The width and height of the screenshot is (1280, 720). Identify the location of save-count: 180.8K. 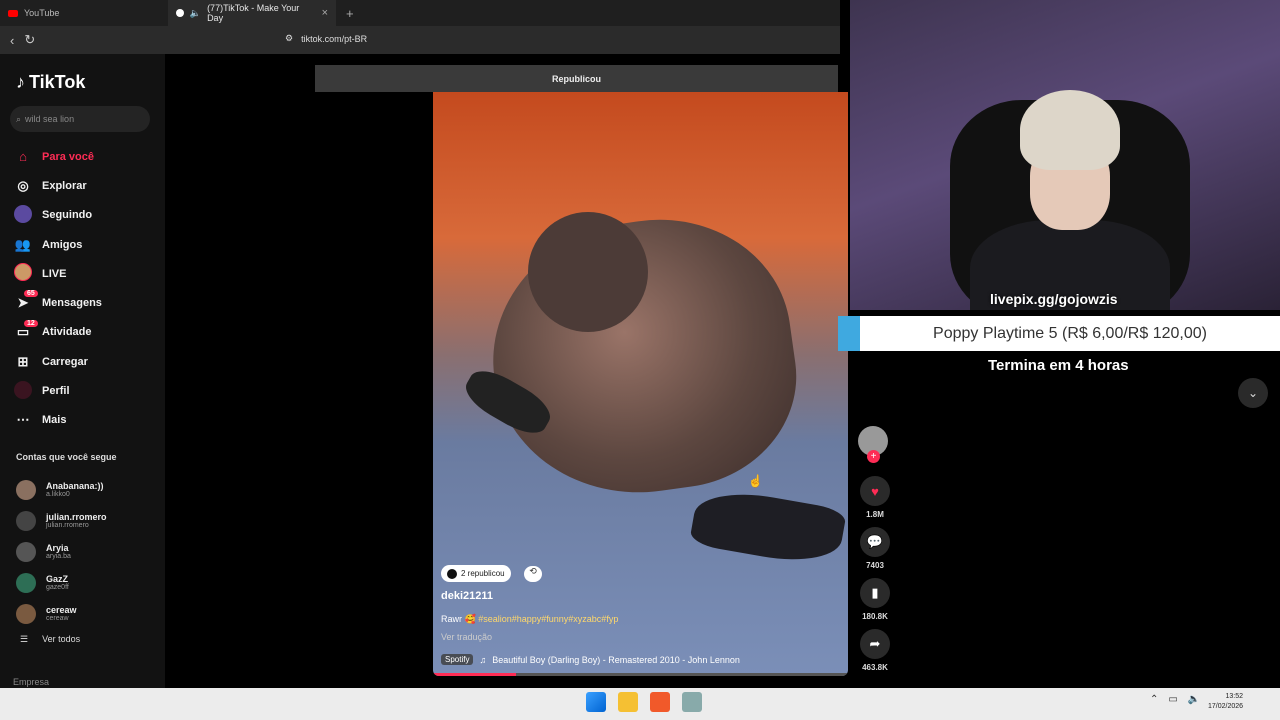
(875, 616).